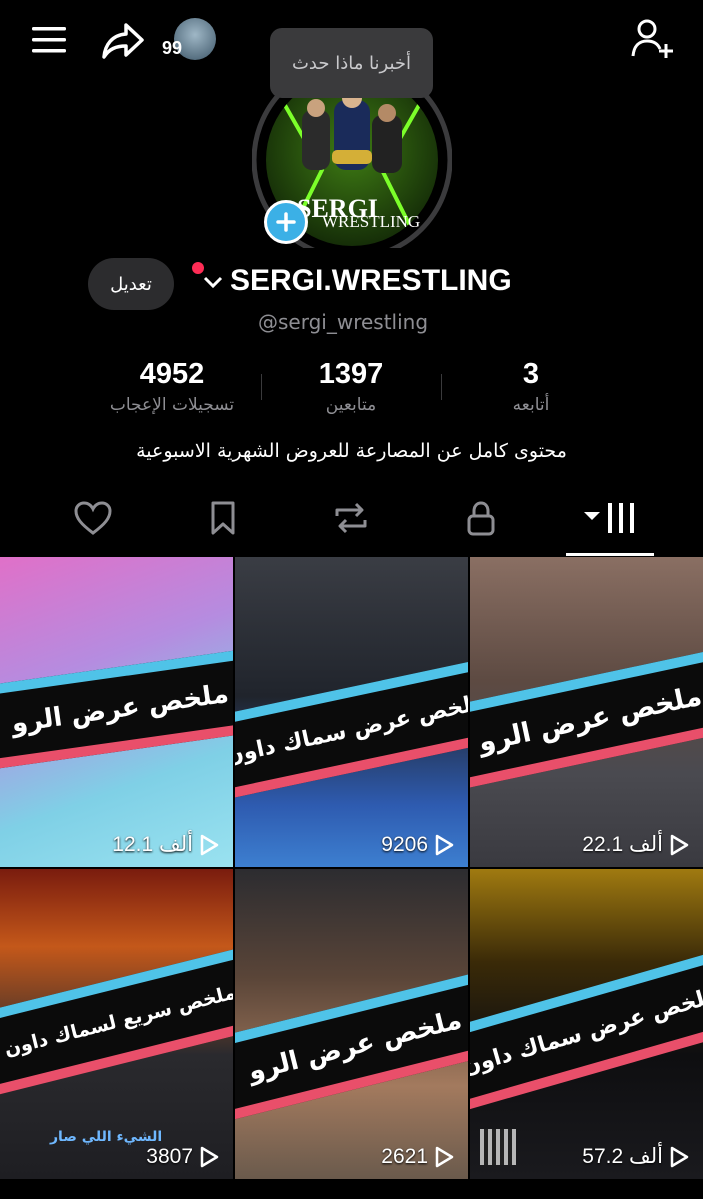  I want to click on edit-profile-button: تعديل, so click(131, 284).